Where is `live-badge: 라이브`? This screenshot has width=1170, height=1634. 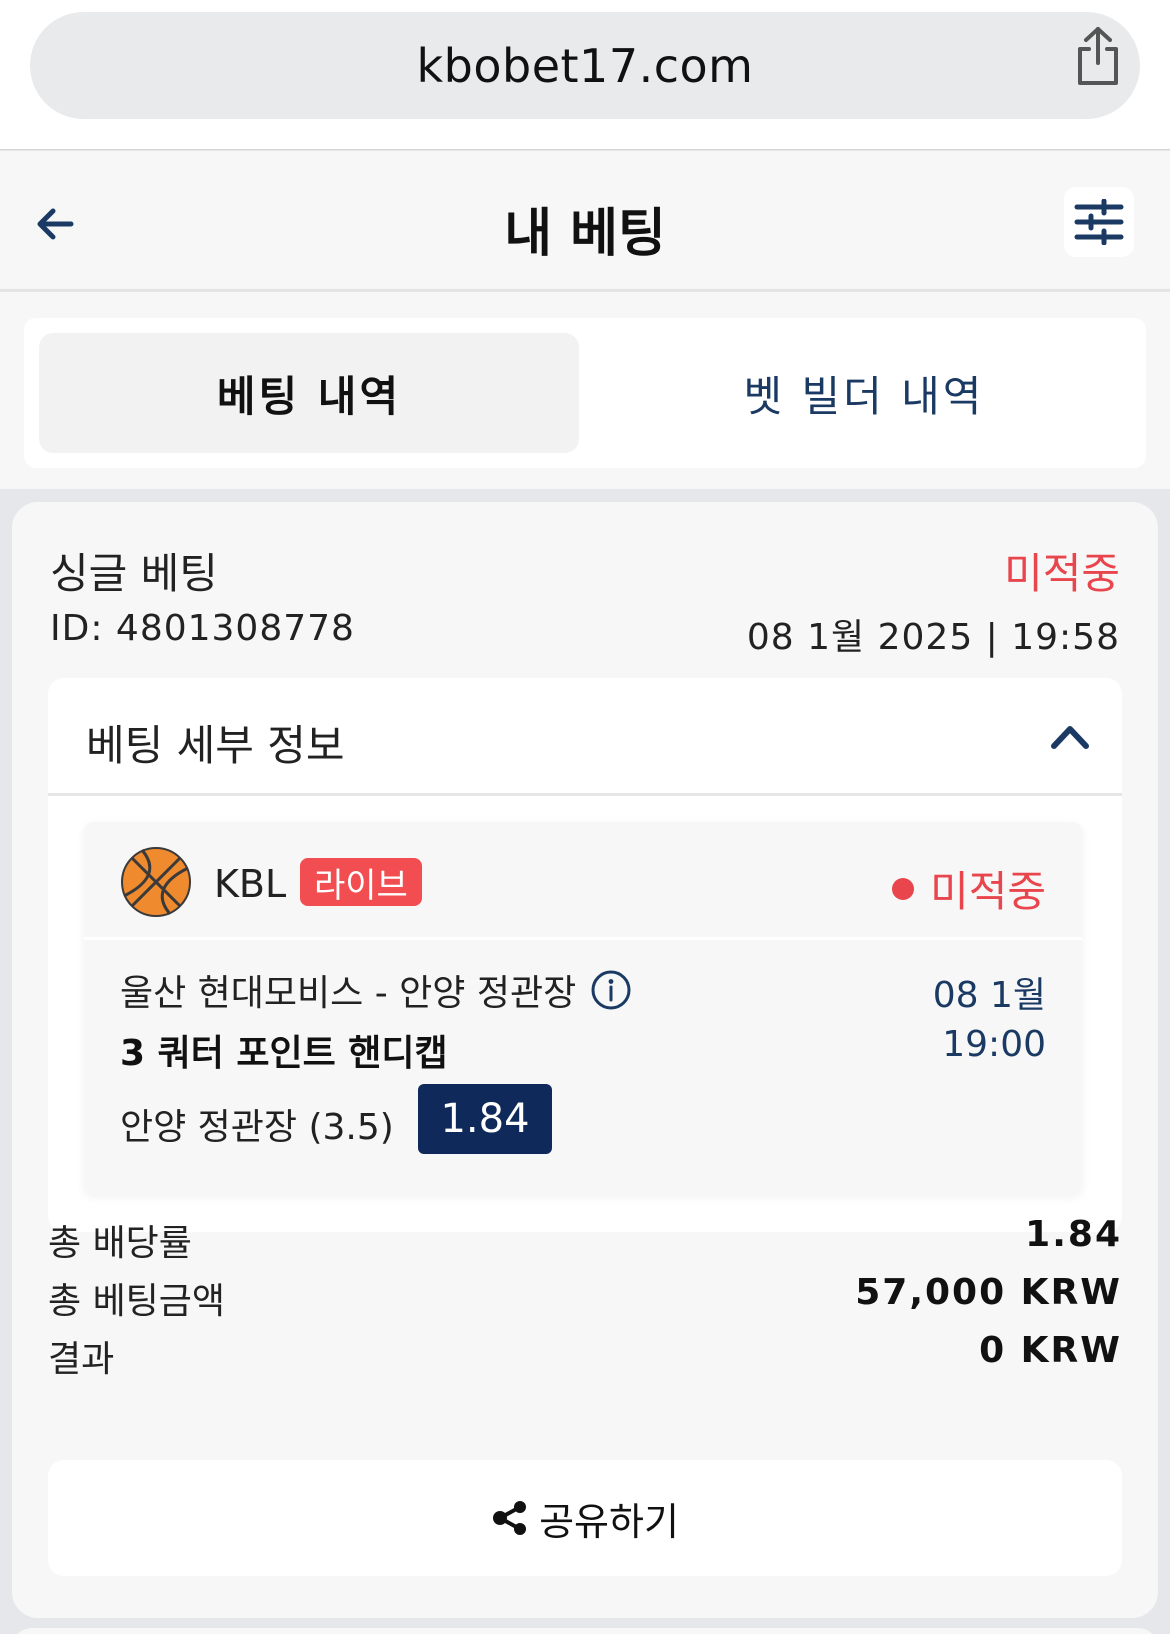
live-badge: 라이브 is located at coordinates (361, 882).